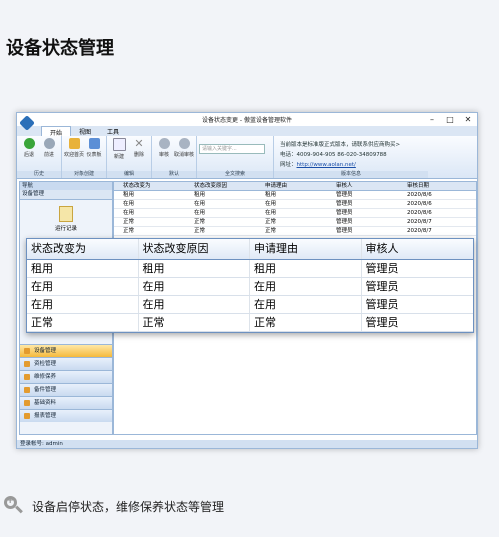  Describe the element at coordinates (450, 119) in the screenshot. I see `maximize-button: □` at that location.